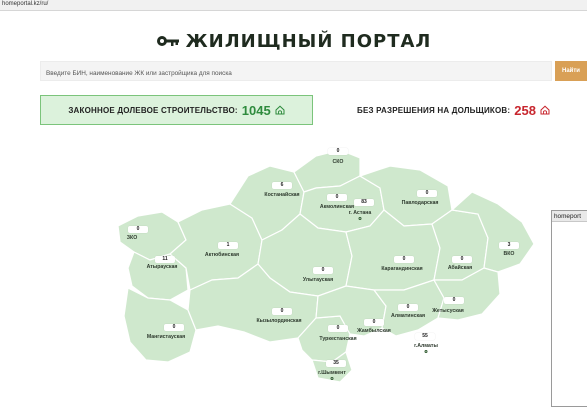  I want to click on region-label: г. Астана, so click(360, 213).